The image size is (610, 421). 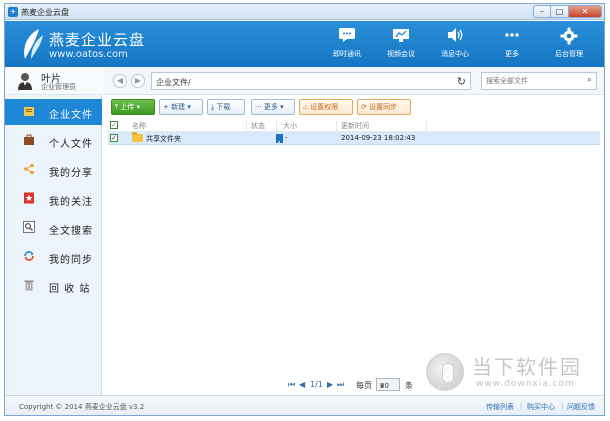 I want to click on address-path: 企业文件/, so click(x=173, y=82).